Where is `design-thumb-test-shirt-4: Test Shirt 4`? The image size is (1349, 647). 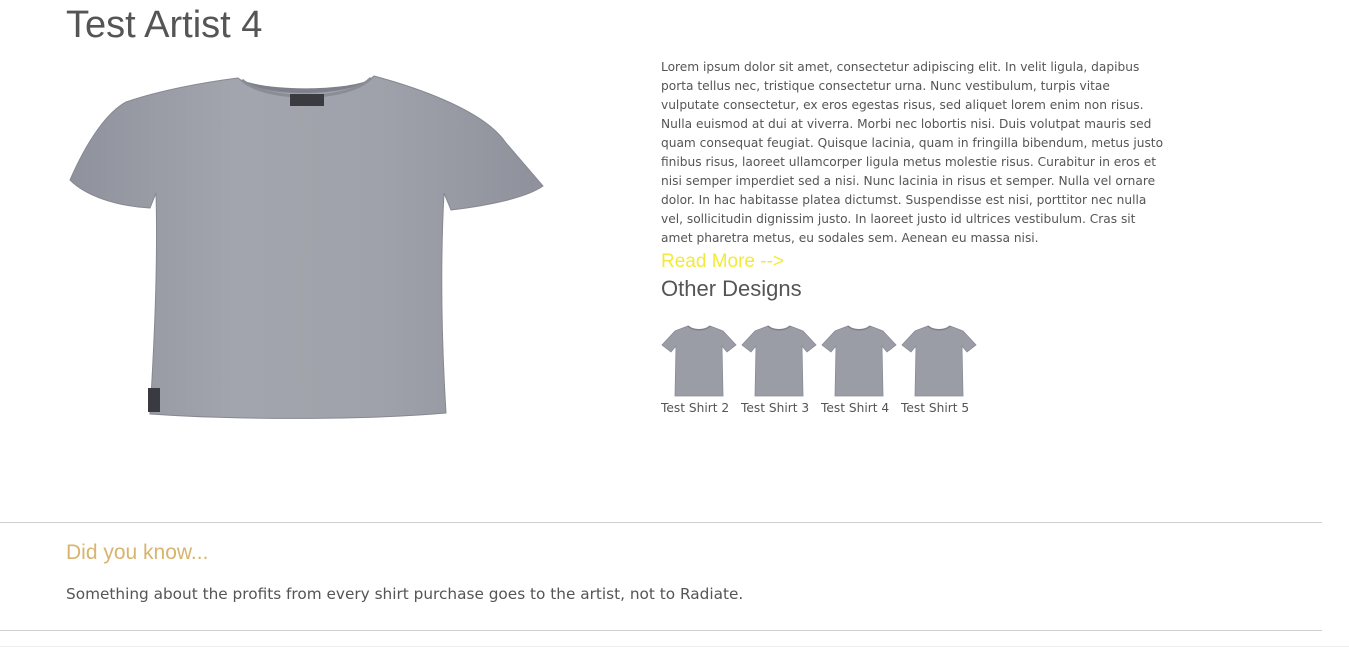 design-thumb-test-shirt-4: Test Shirt 4 is located at coordinates (861, 369).